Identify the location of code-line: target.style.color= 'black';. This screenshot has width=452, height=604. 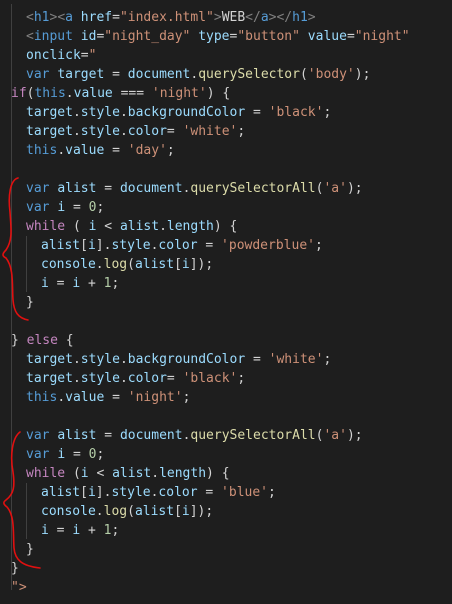
(210, 378).